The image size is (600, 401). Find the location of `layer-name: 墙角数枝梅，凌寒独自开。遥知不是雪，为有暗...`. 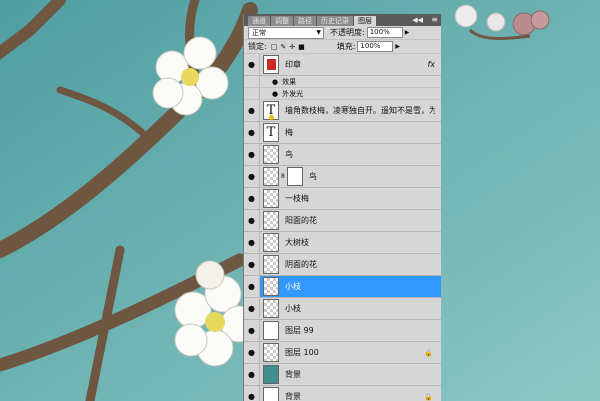

layer-name: 墙角数枝梅，凌寒独自开。遥知不是雪，为有暗... is located at coordinates (360, 110).